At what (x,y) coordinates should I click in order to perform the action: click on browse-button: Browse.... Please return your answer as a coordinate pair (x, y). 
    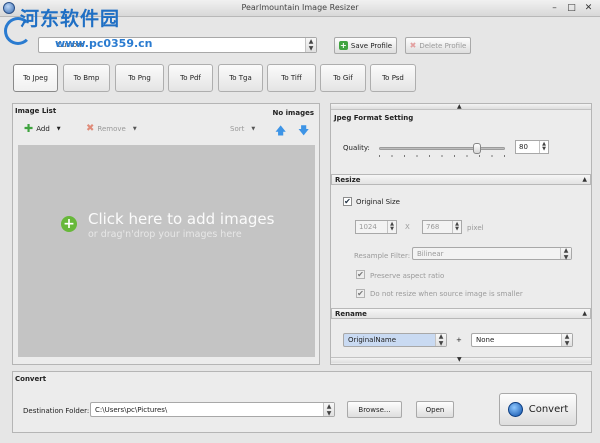
    Looking at the image, I should click on (374, 409).